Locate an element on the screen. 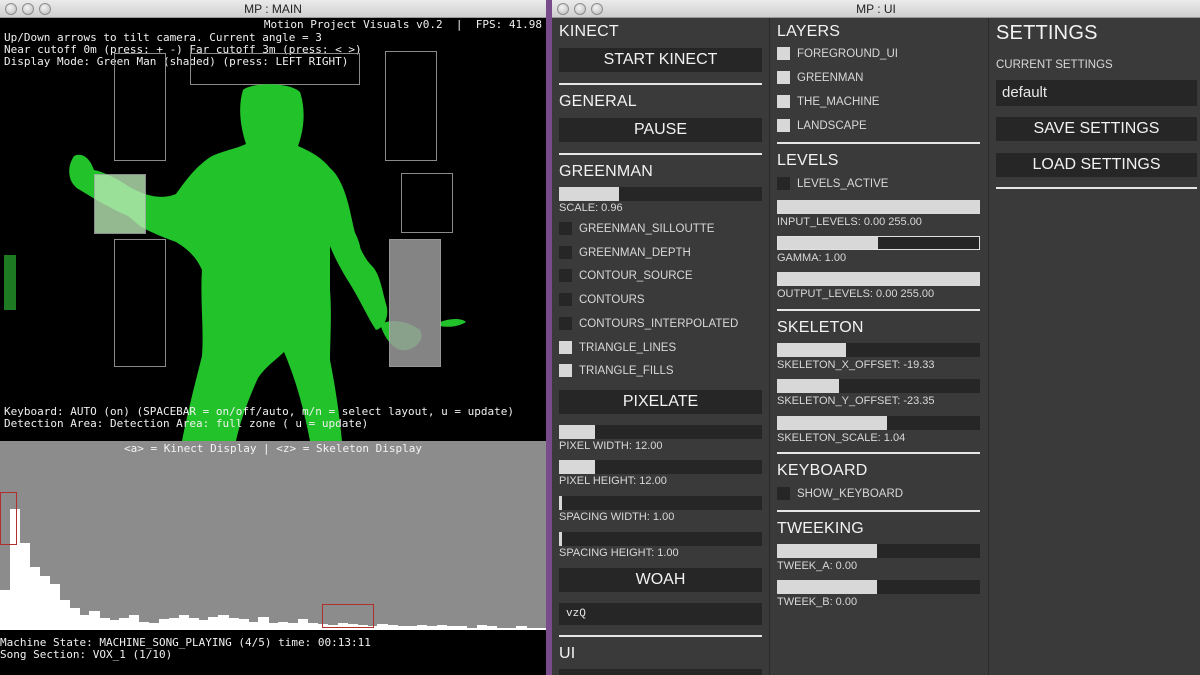 Image resolution: width=1200 pixels, height=675 pixels. skeleton-header: SKELETON is located at coordinates (820, 327).